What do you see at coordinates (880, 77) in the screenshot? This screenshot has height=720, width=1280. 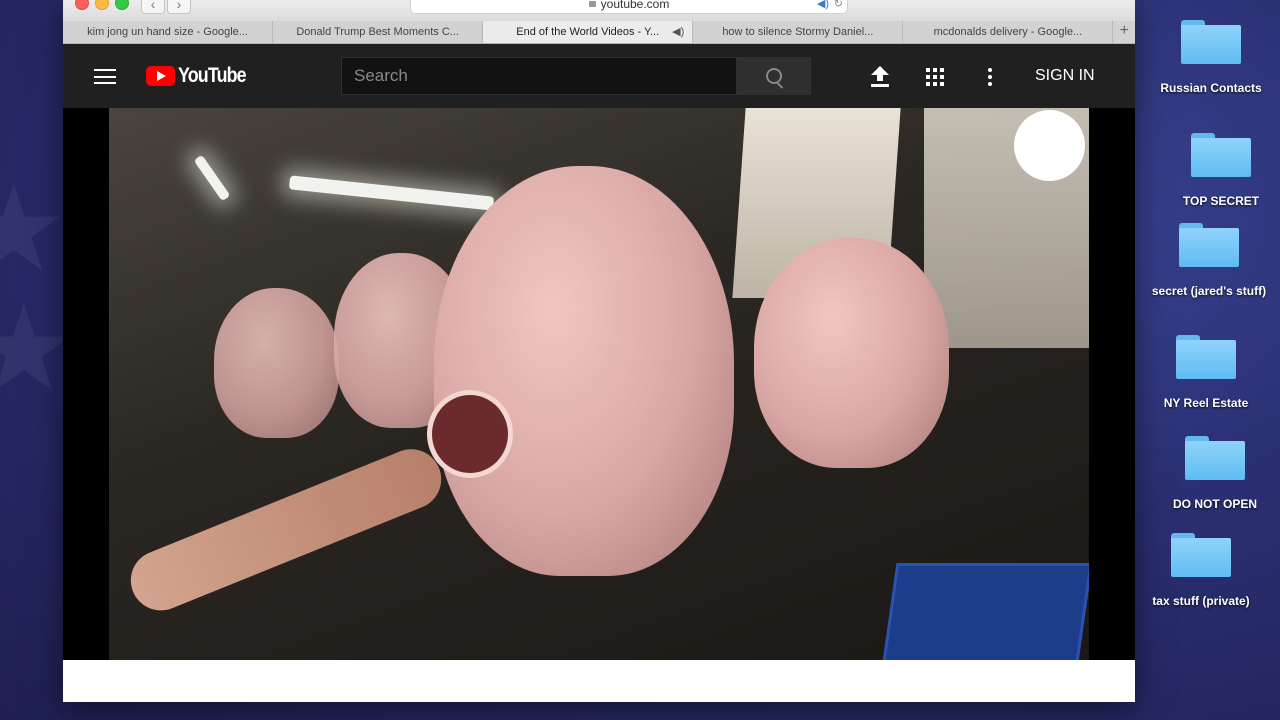 I see `upload-icon` at bounding box center [880, 77].